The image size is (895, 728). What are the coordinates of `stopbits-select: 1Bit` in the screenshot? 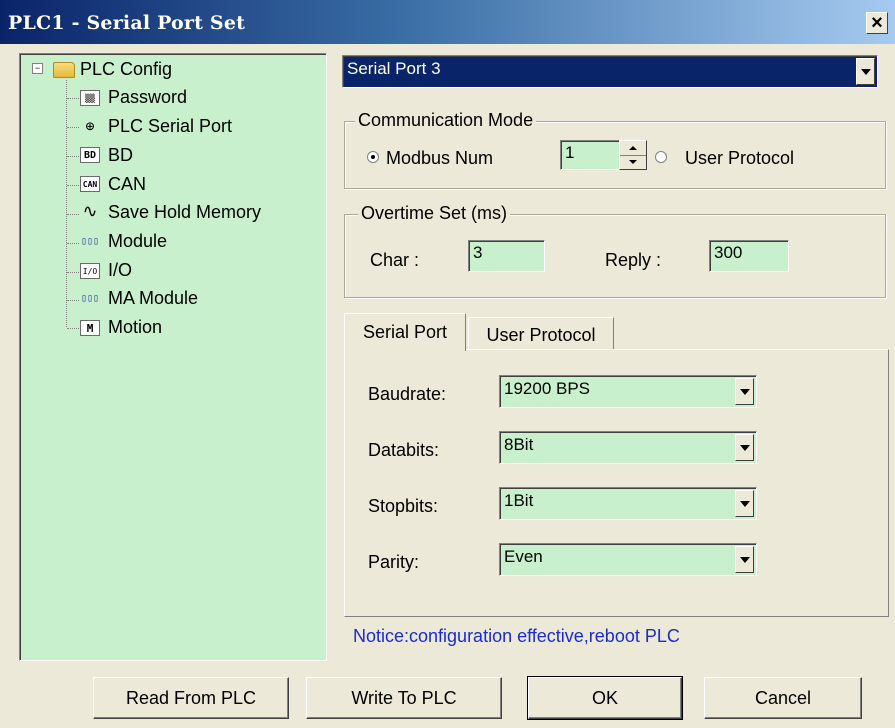 It's located at (628, 503).